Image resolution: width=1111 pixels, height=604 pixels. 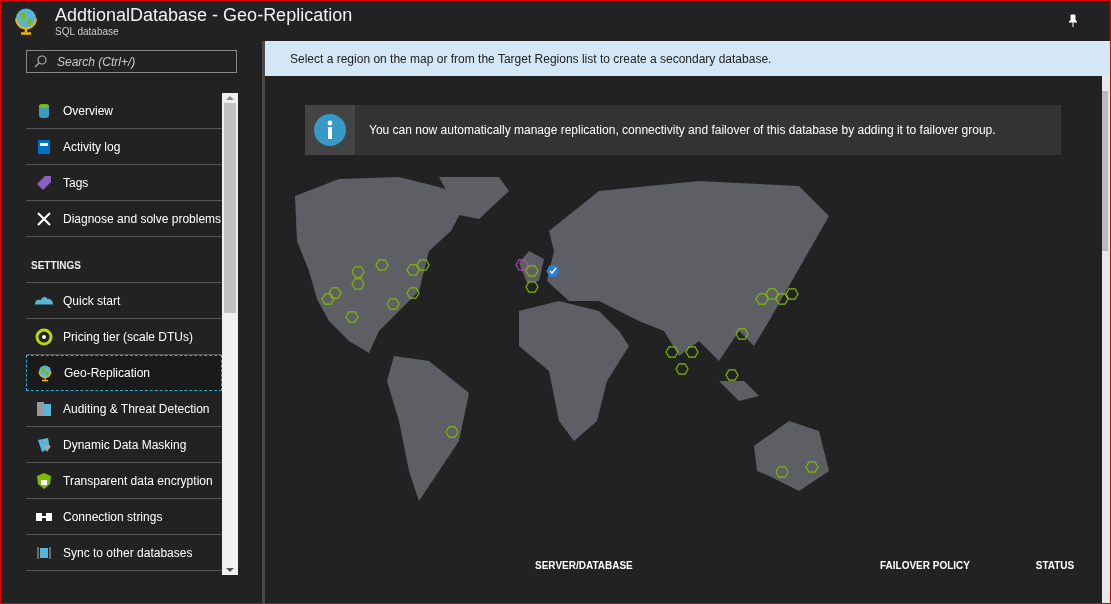 What do you see at coordinates (44, 444) in the screenshot?
I see `mask-icon` at bounding box center [44, 444].